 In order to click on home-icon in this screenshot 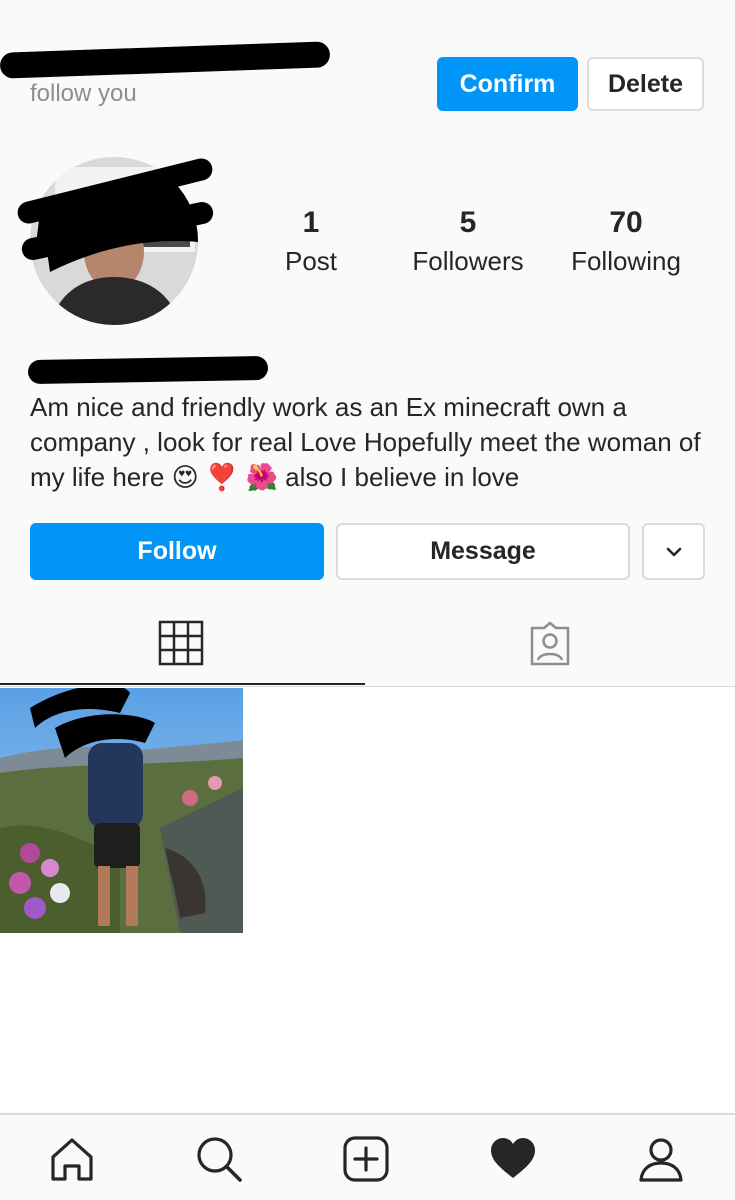, I will do `click(72, 1159)`.